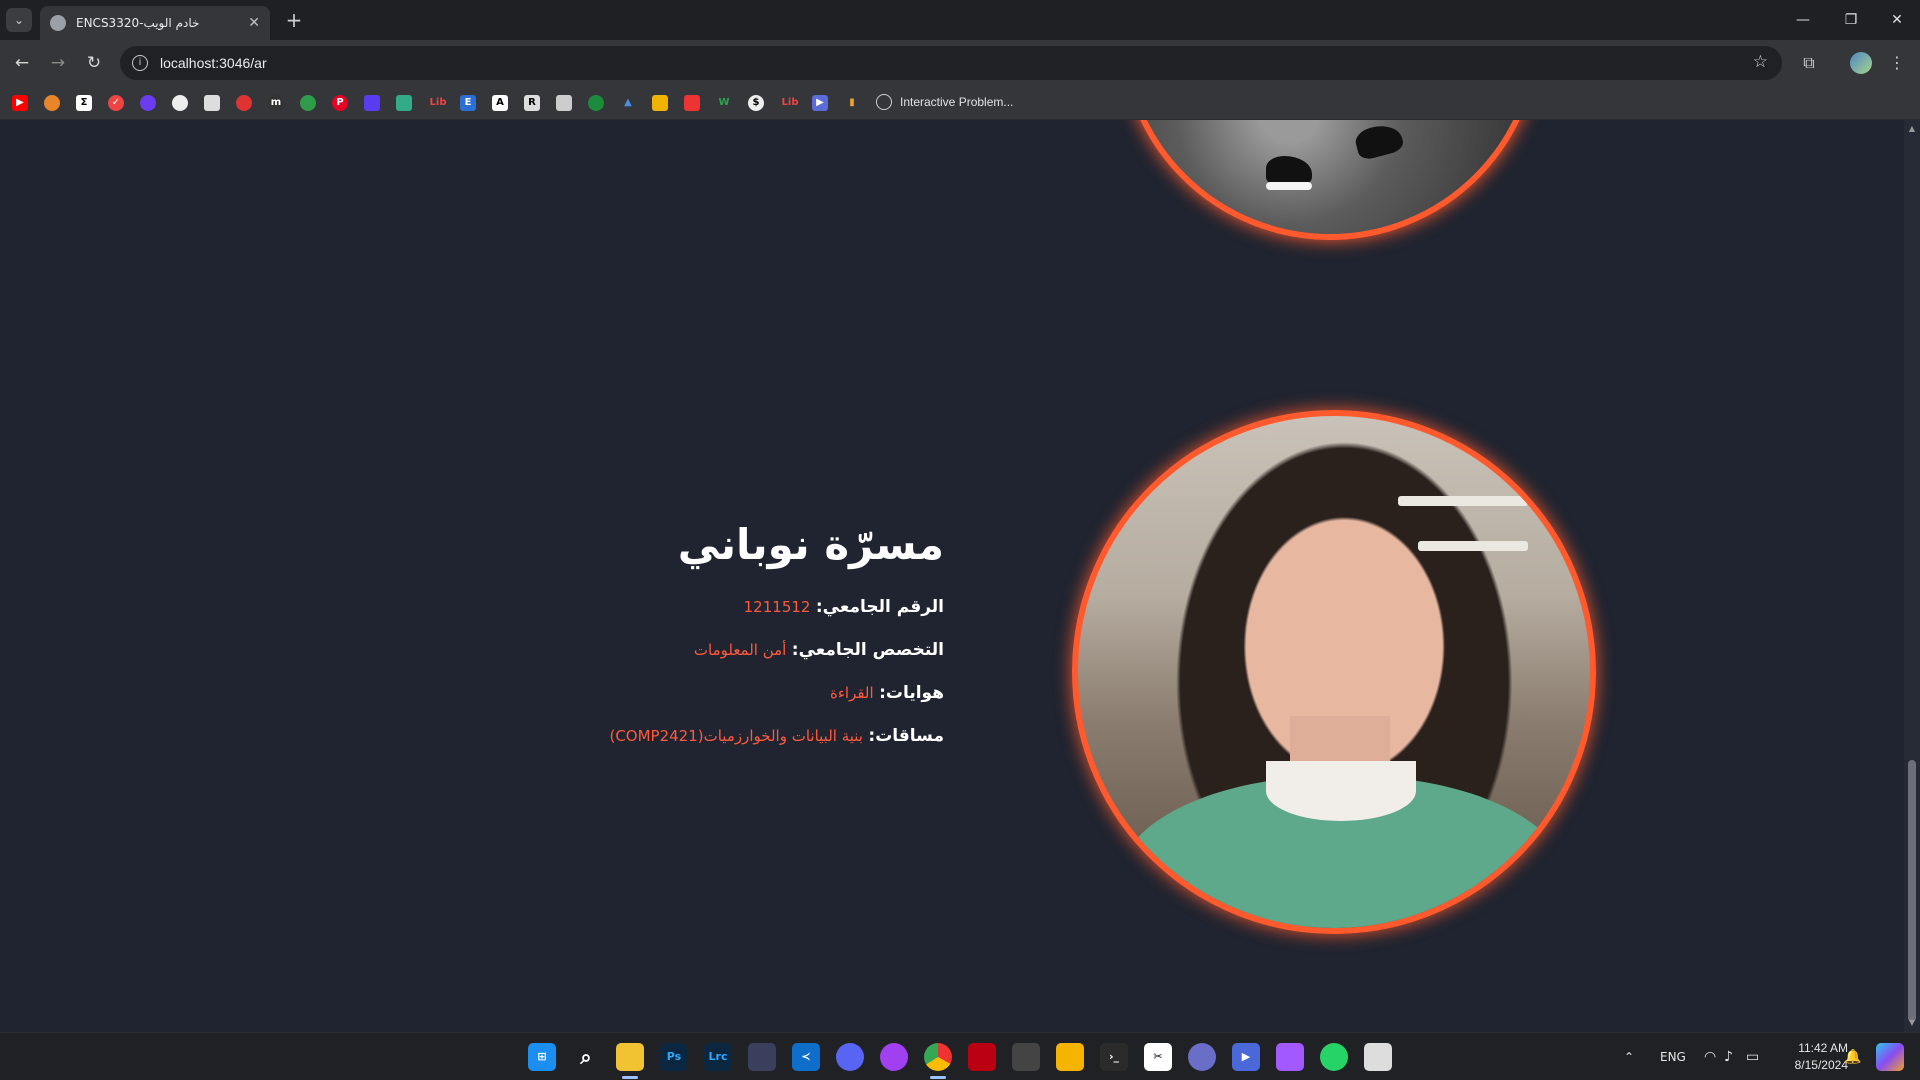 Image resolution: width=1920 pixels, height=1080 pixels. I want to click on language-indicator: ENG, so click(1680, 1056).